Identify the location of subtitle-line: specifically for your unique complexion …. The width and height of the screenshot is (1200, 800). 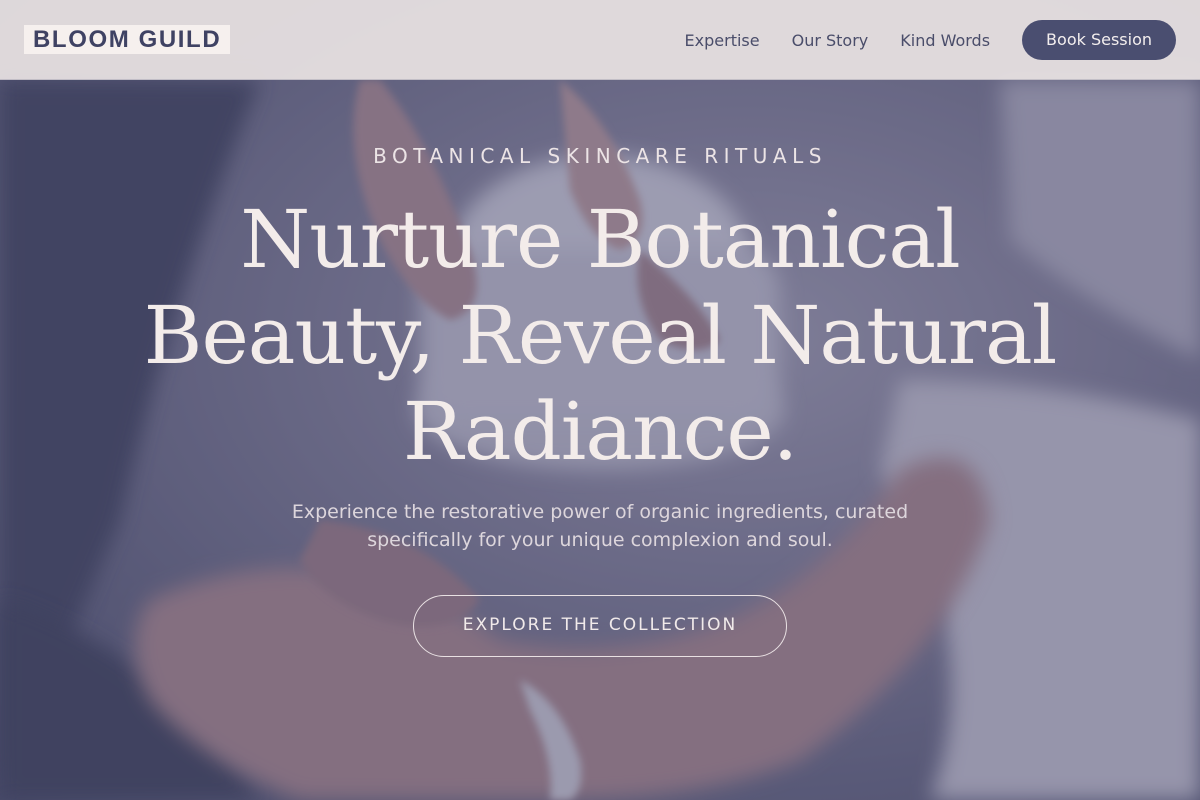
(600, 540).